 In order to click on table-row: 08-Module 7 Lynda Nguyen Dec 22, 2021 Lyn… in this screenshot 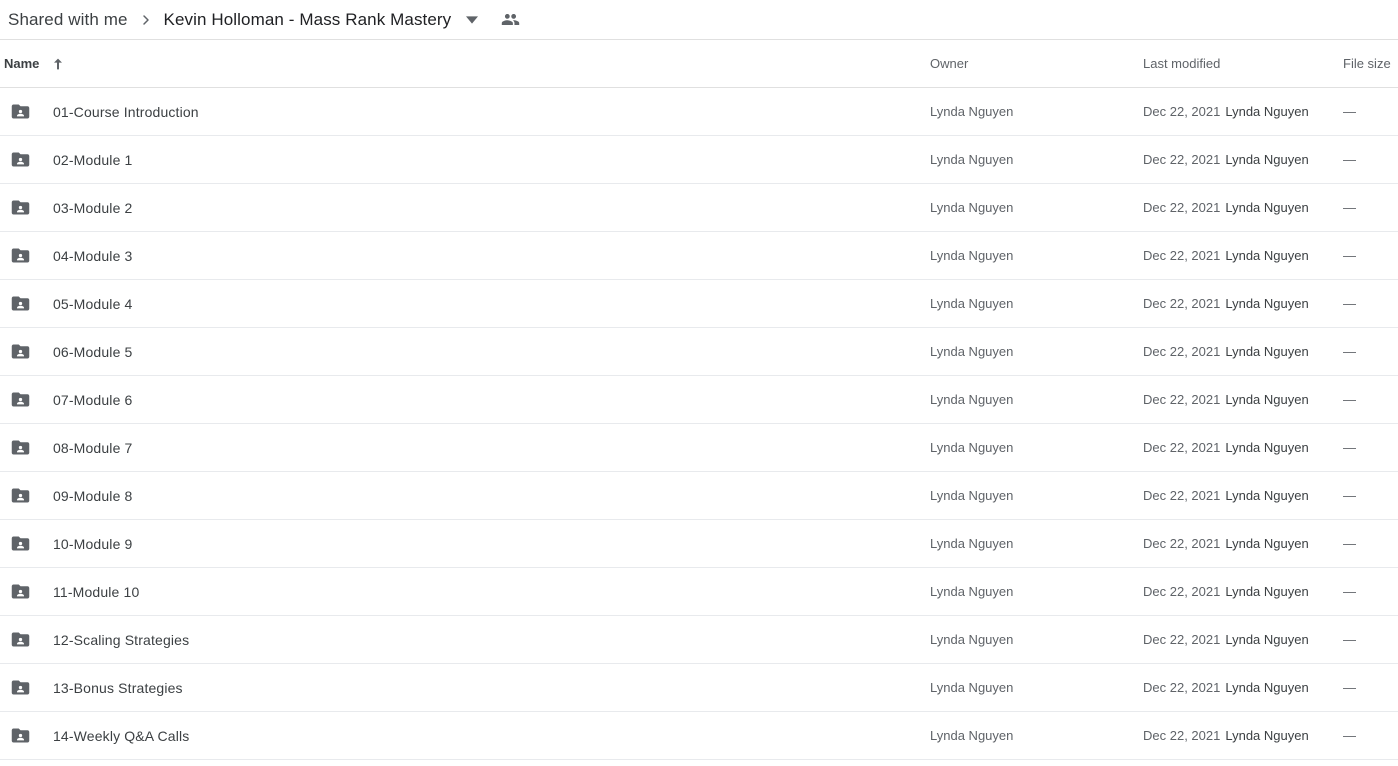, I will do `click(699, 448)`.